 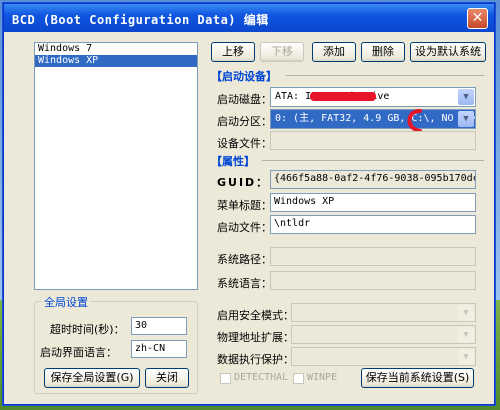 I want to click on add-button: 添加, so click(x=334, y=52).